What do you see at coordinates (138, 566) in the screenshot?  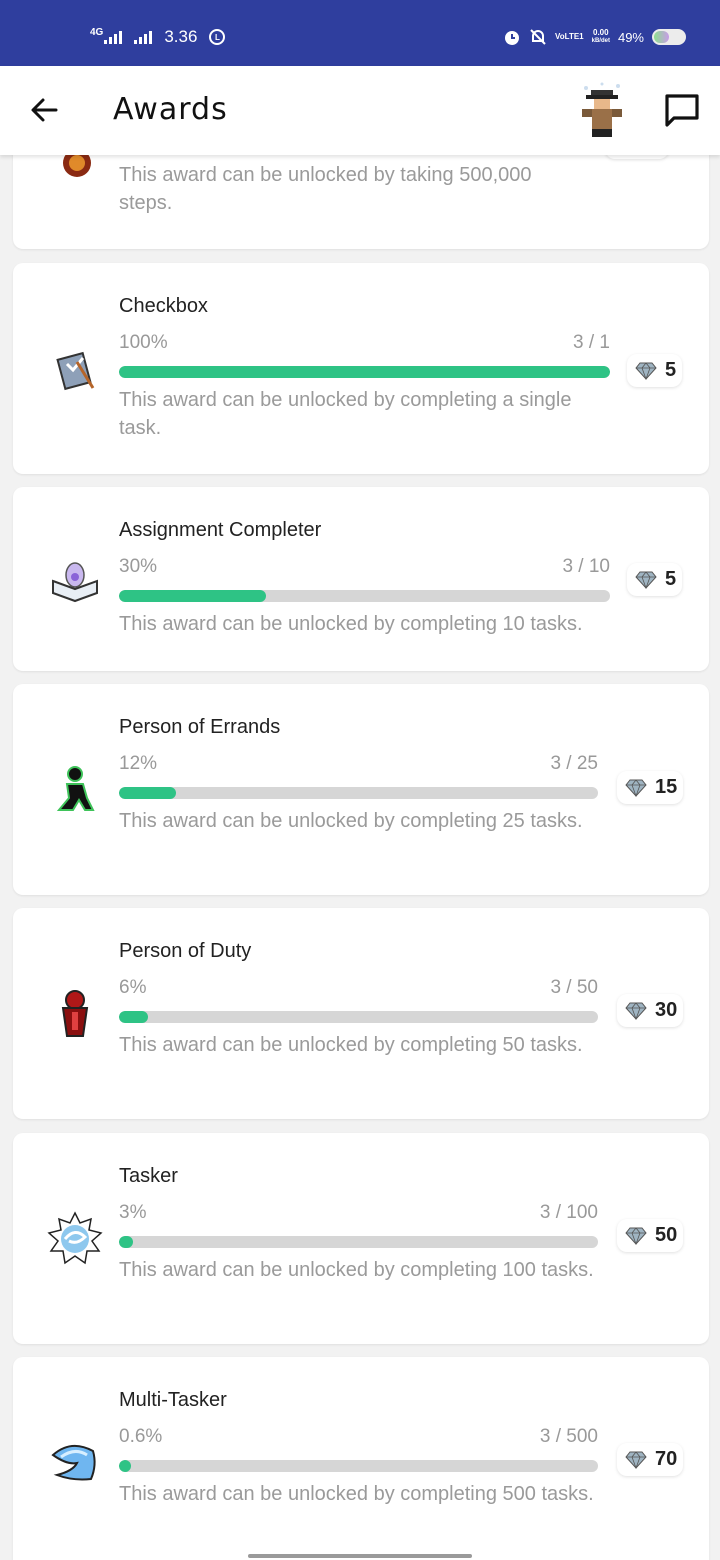 I see `award-percent: 30%` at bounding box center [138, 566].